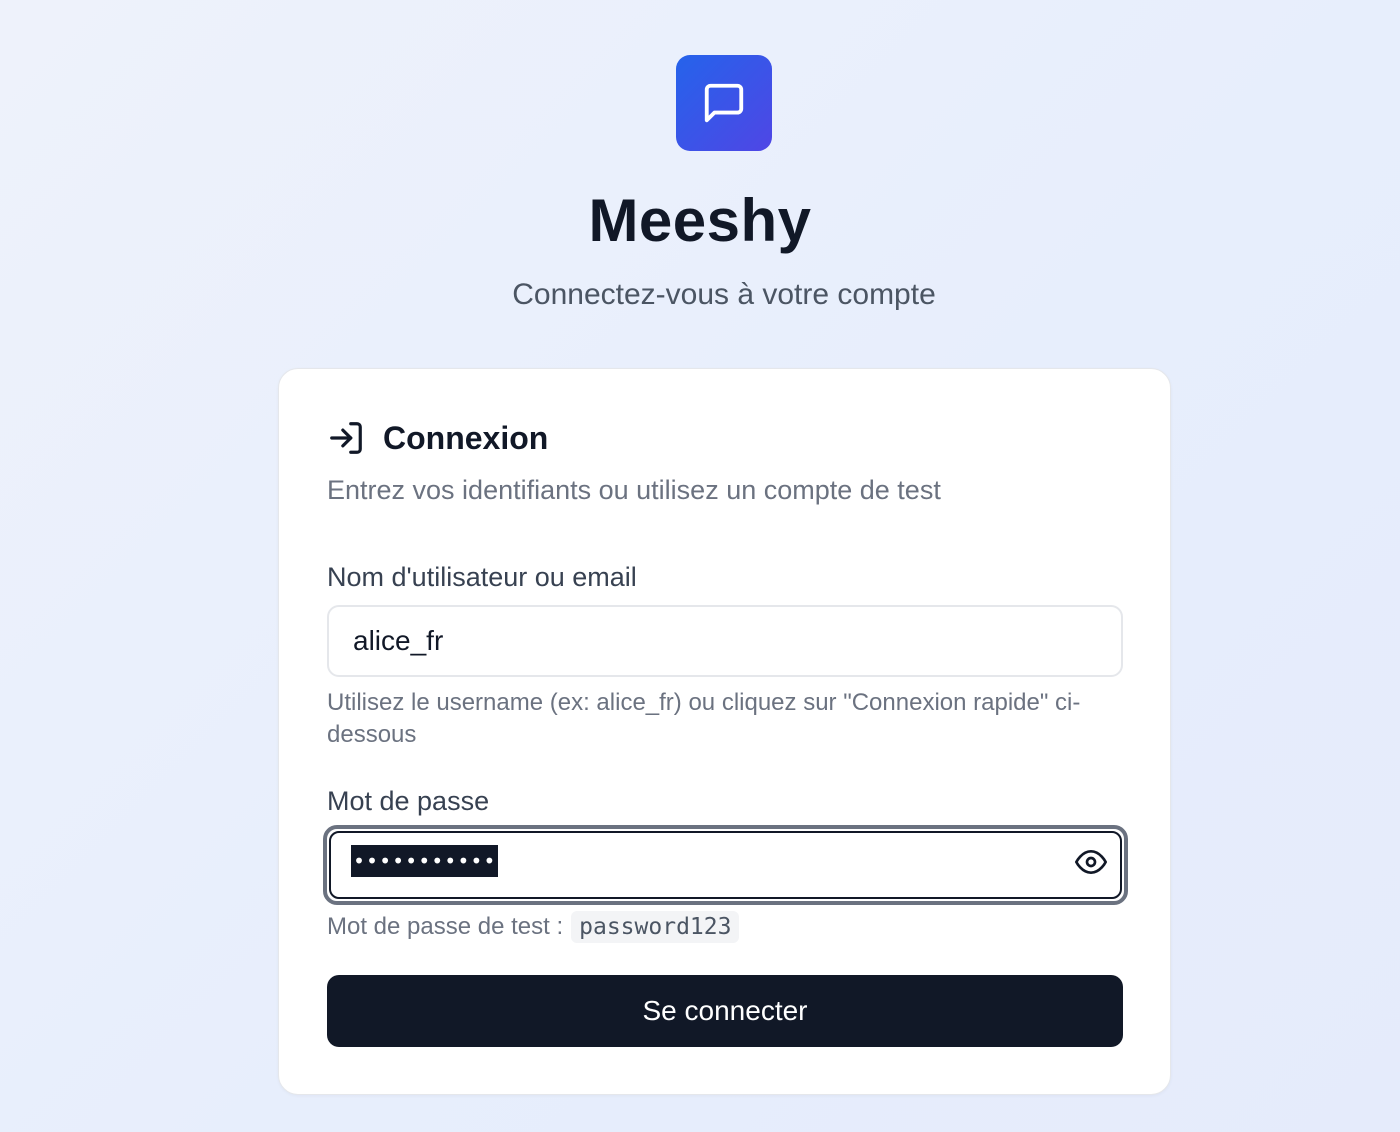 This screenshot has width=1400, height=1132. I want to click on submit-button: Se connecter, so click(725, 1011).